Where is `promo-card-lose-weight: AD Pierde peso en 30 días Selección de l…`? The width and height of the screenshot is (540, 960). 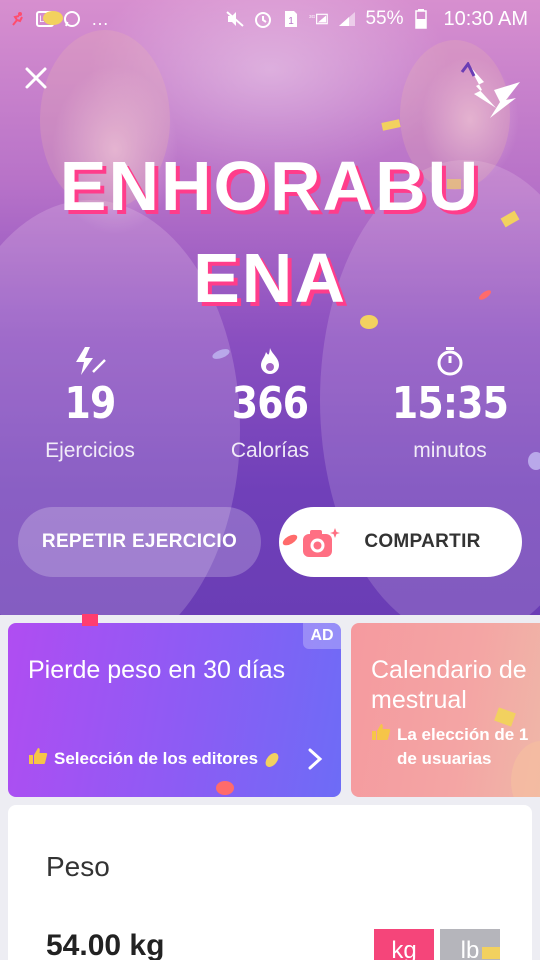 promo-card-lose-weight: AD Pierde peso en 30 días Selección de l… is located at coordinates (174, 710).